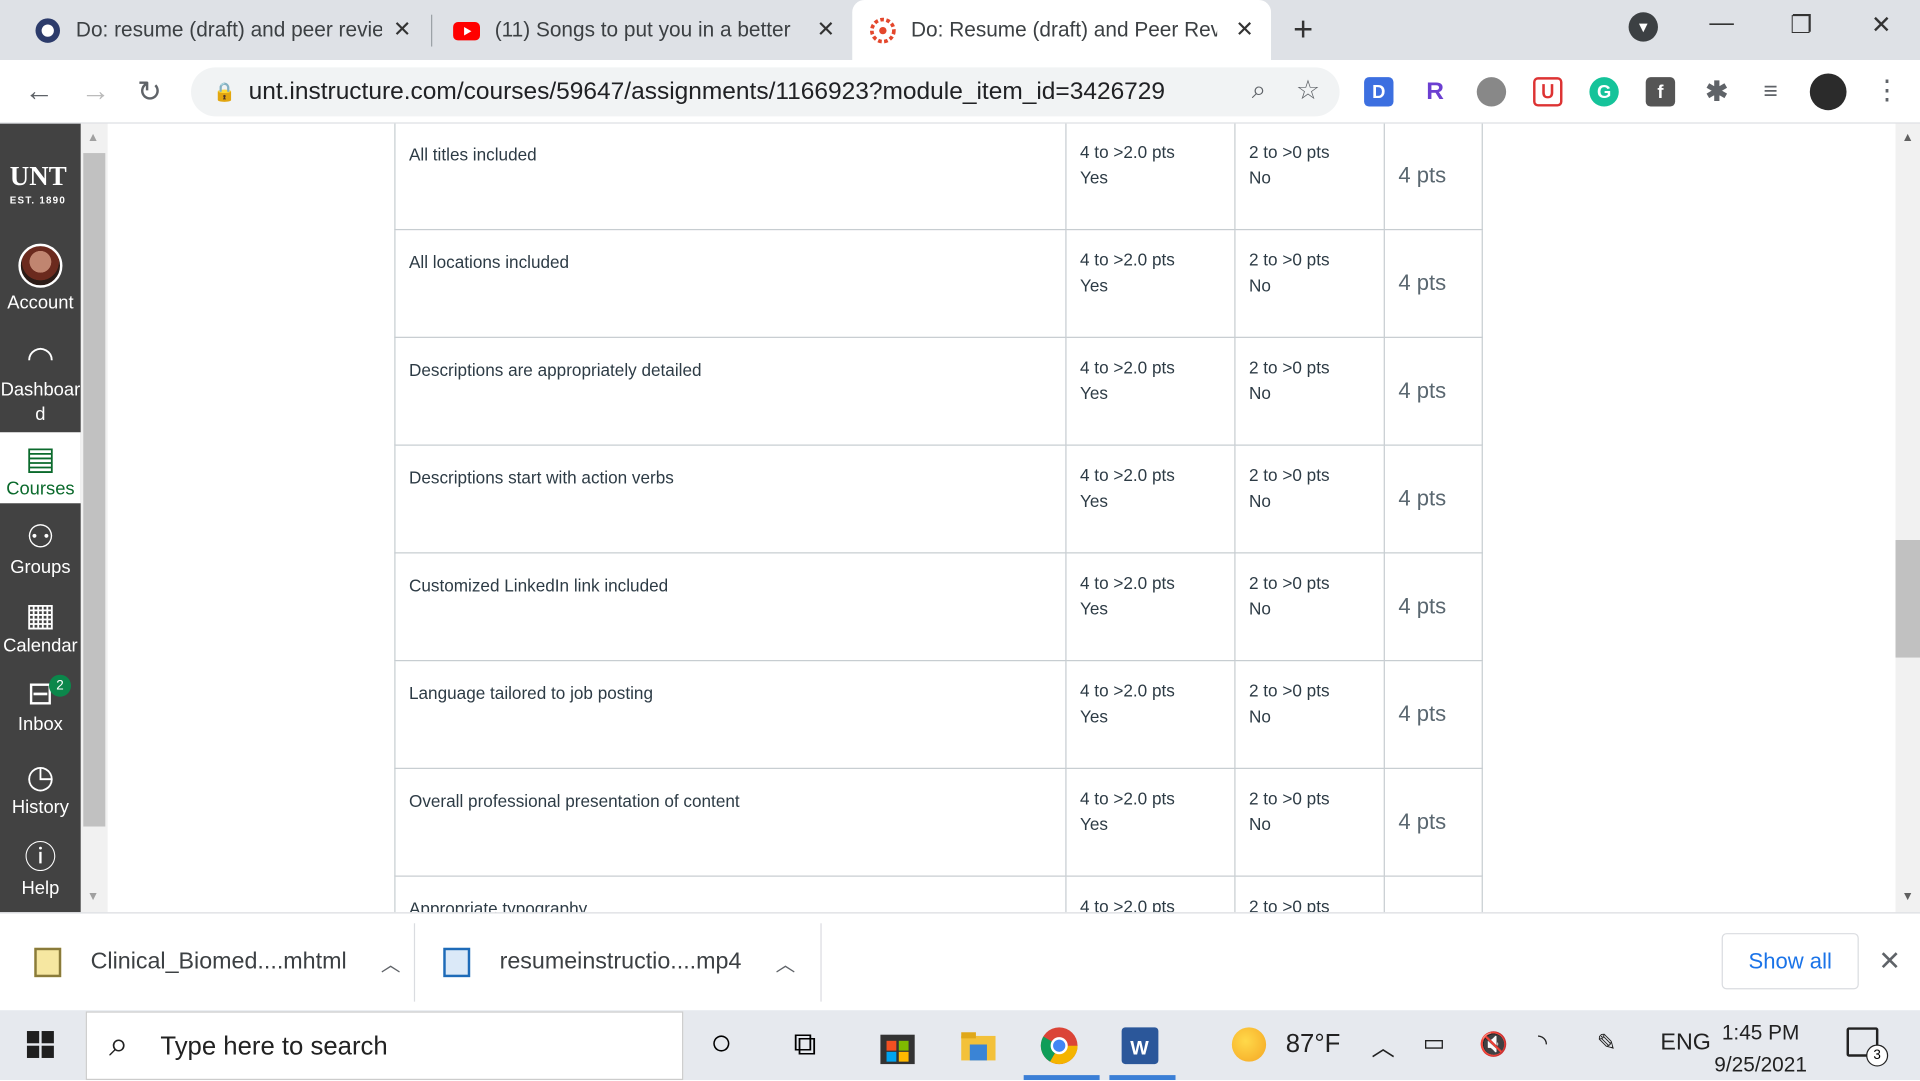 This screenshot has height=1081, width=1920. I want to click on extension-r-icon: R, so click(1434, 91).